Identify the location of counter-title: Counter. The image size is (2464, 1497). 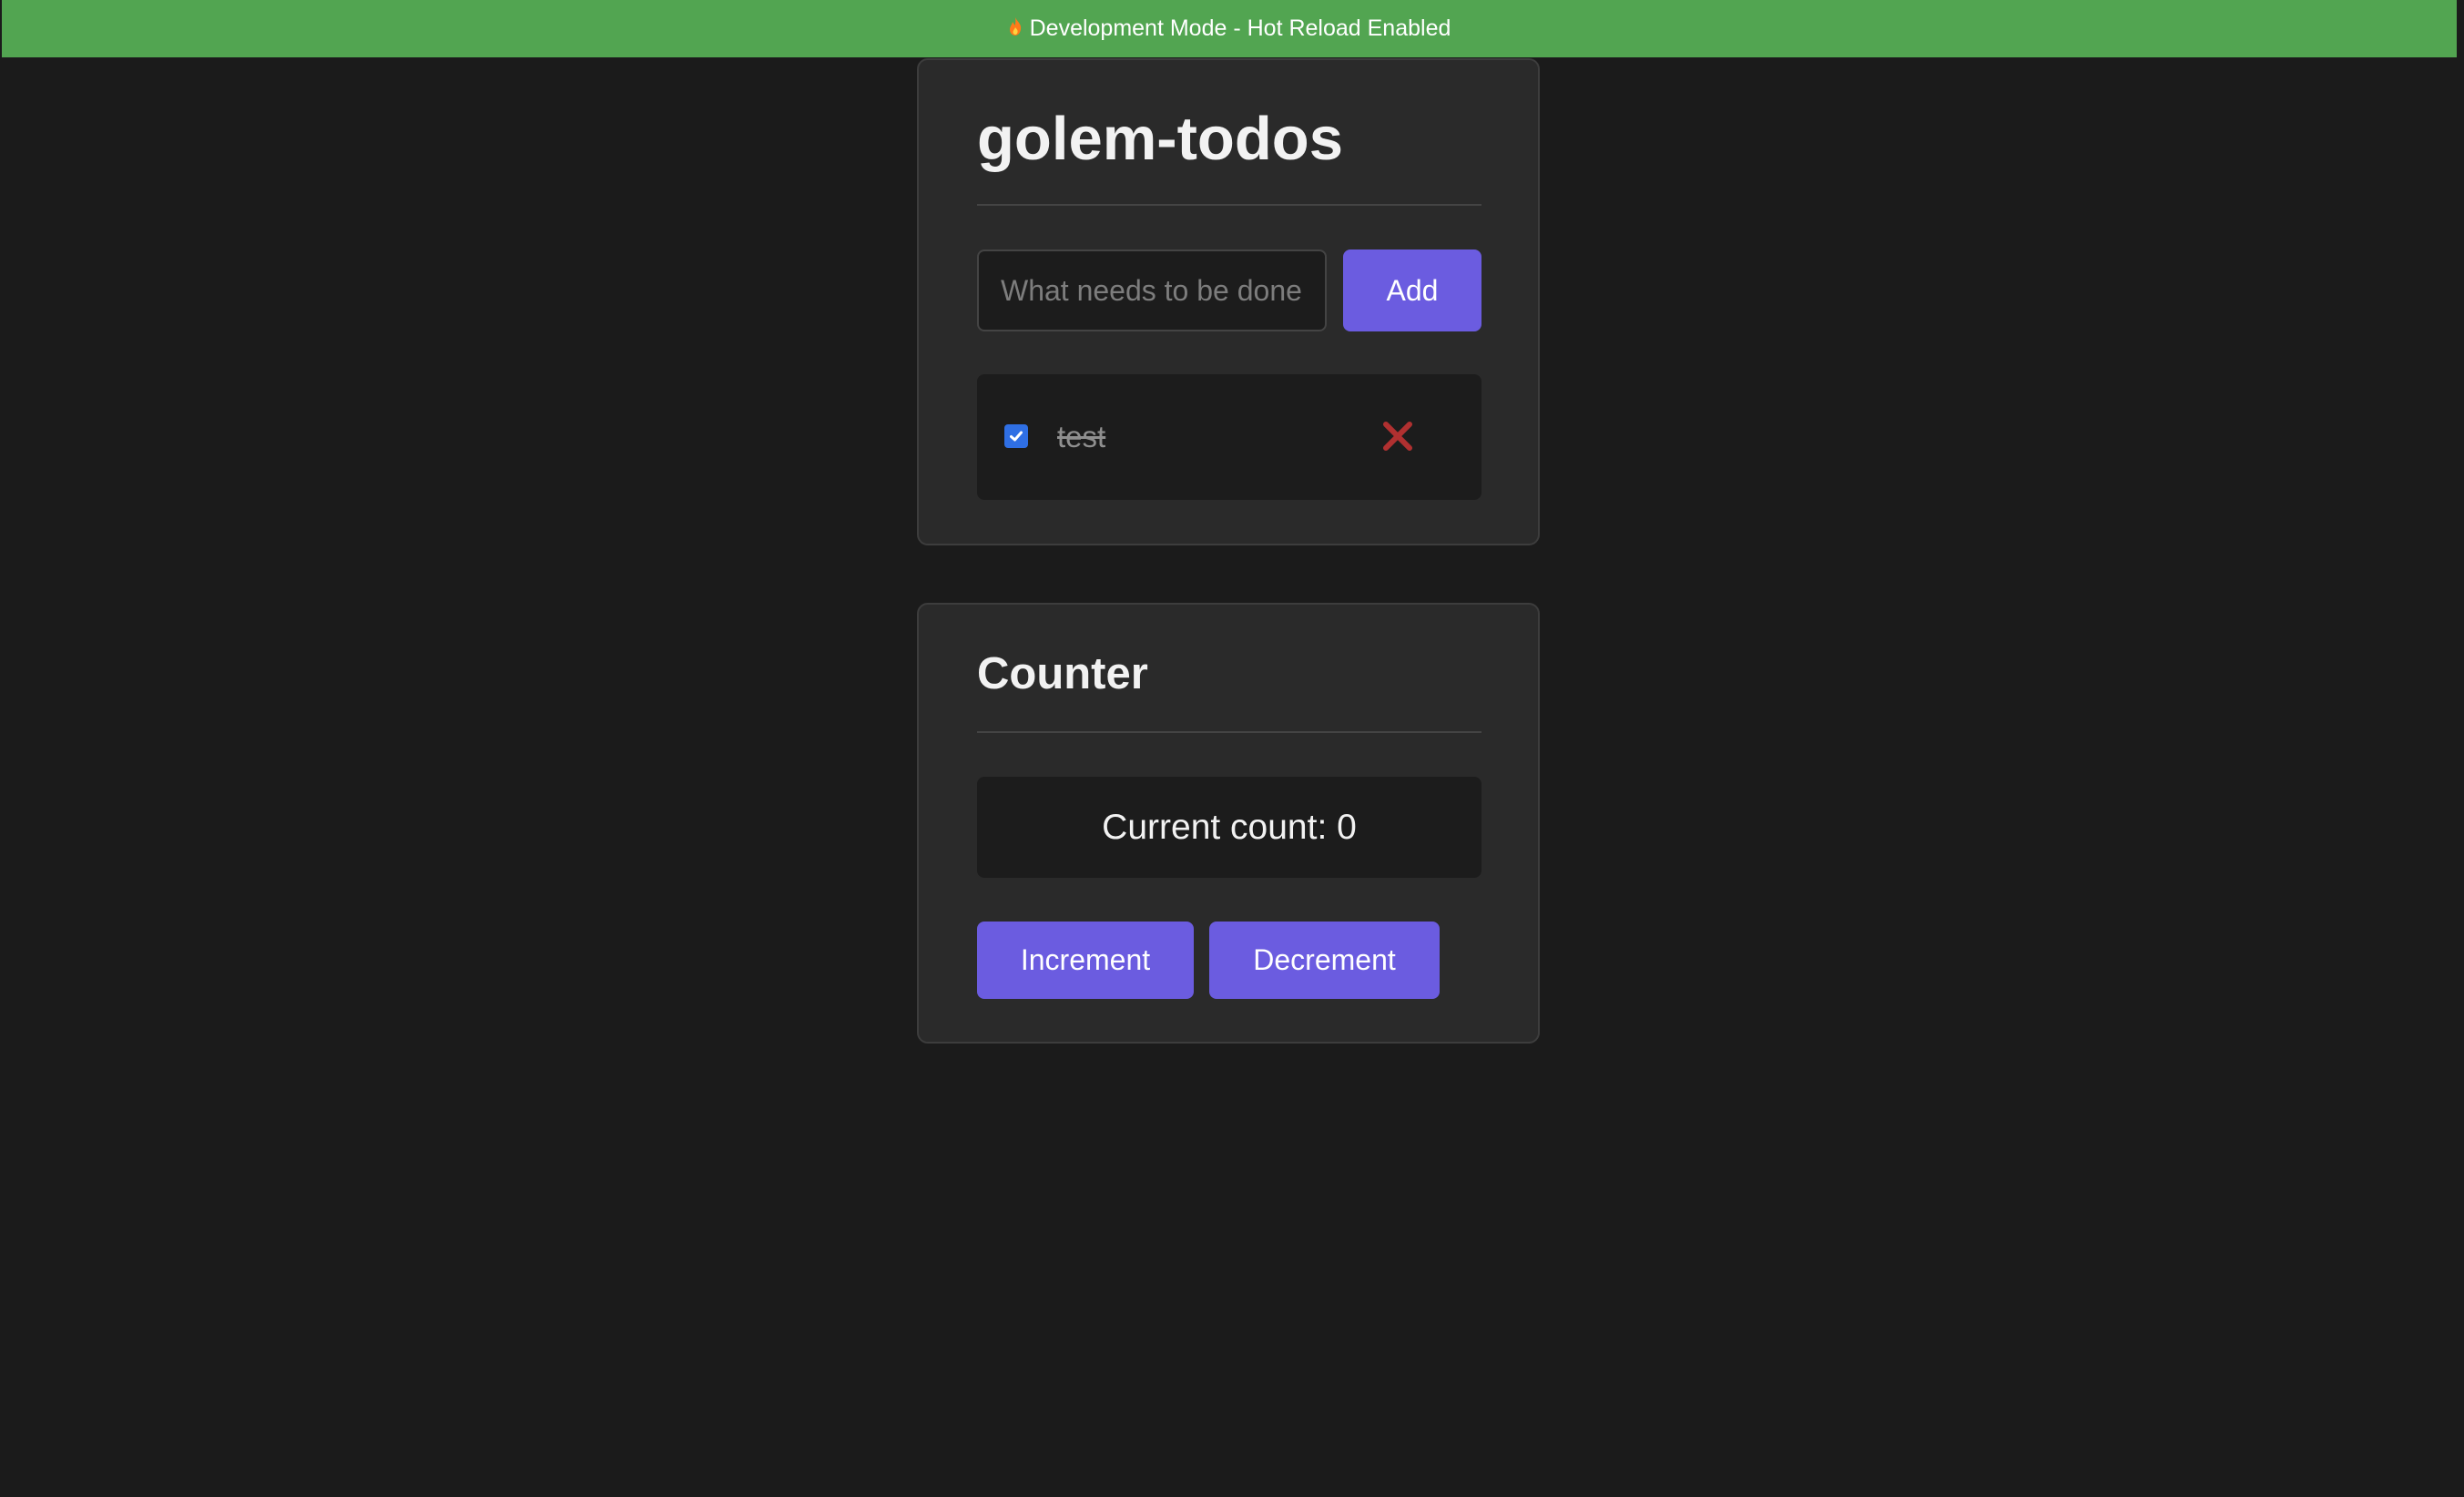
(1062, 673).